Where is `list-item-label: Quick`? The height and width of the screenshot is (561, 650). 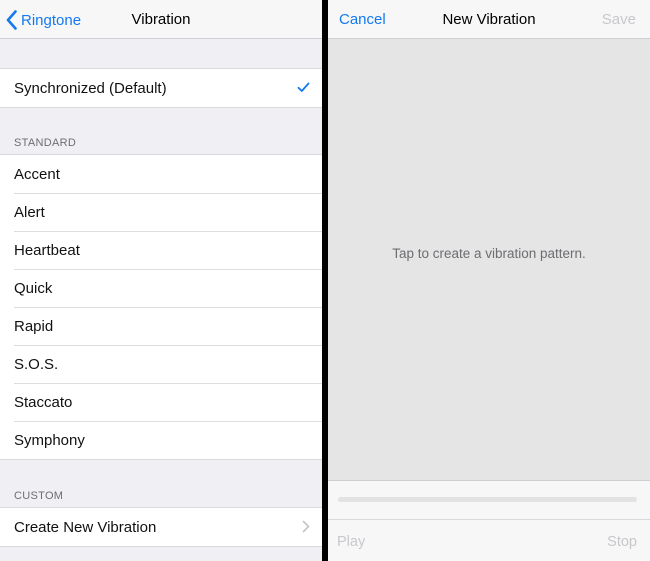
list-item-label: Quick is located at coordinates (33, 288).